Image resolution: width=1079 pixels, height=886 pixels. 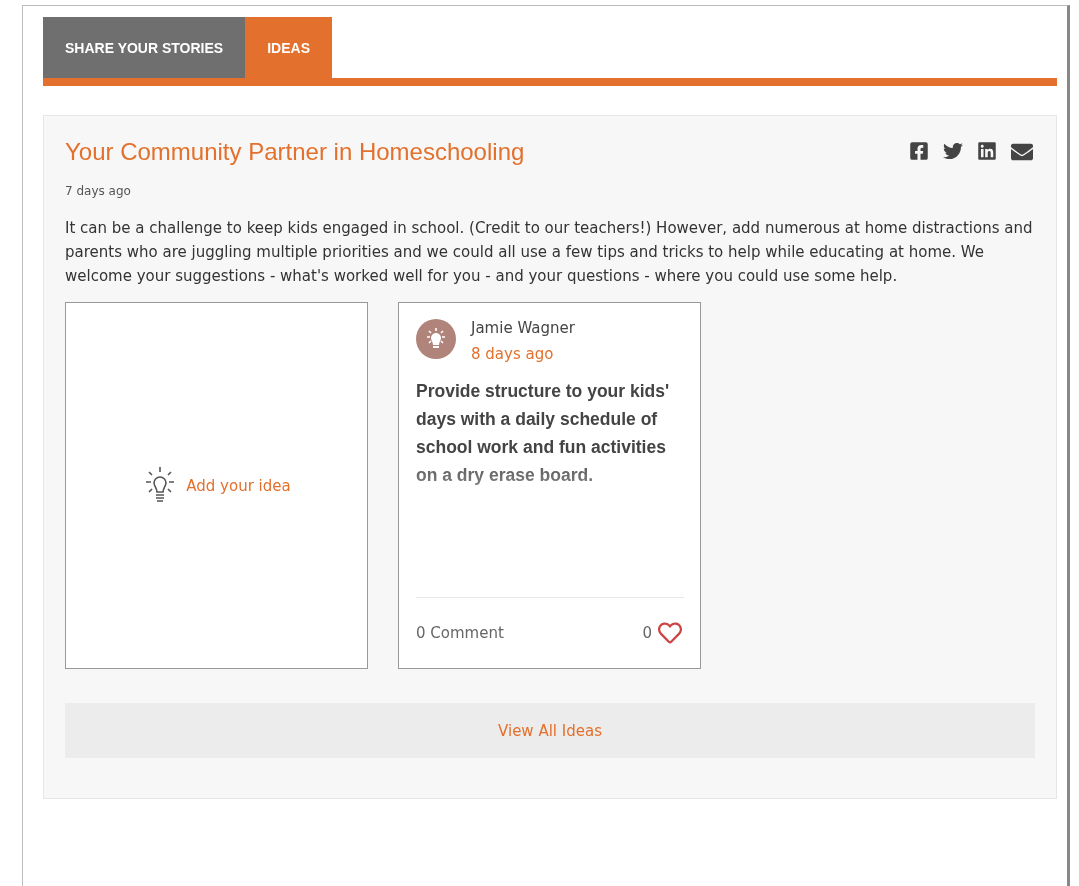 I want to click on like-count: 0, so click(x=647, y=633).